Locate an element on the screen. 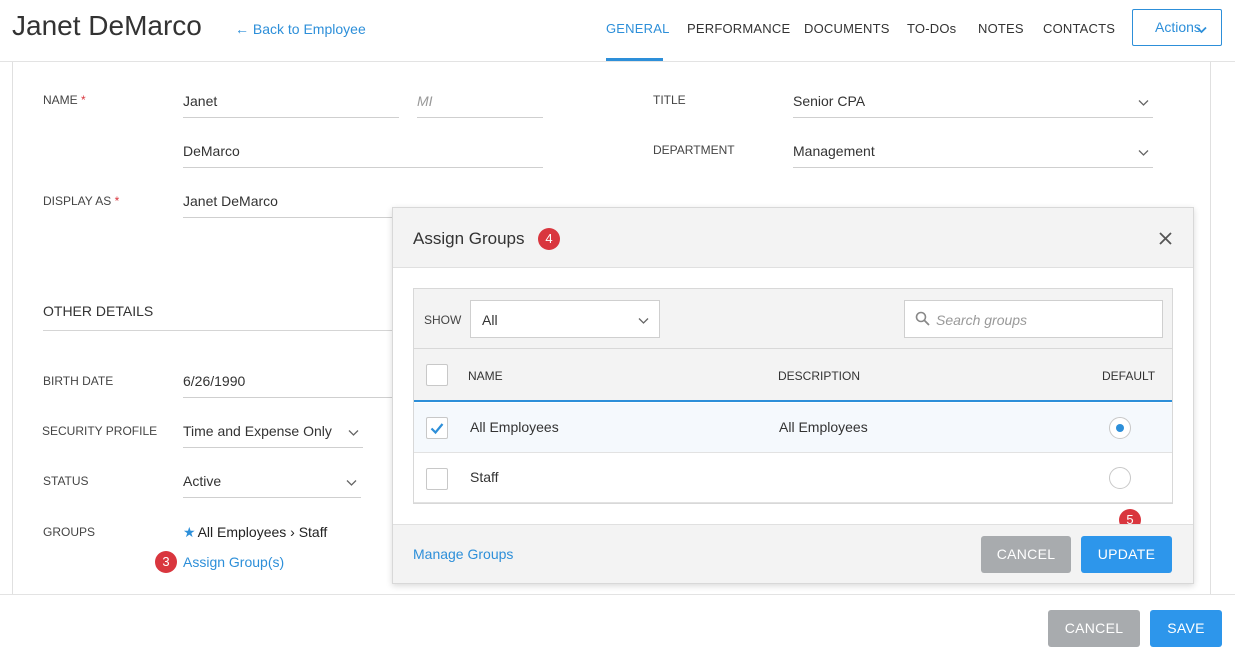 The height and width of the screenshot is (657, 1235). tab-performance: PERFORMANCE is located at coordinates (738, 28).